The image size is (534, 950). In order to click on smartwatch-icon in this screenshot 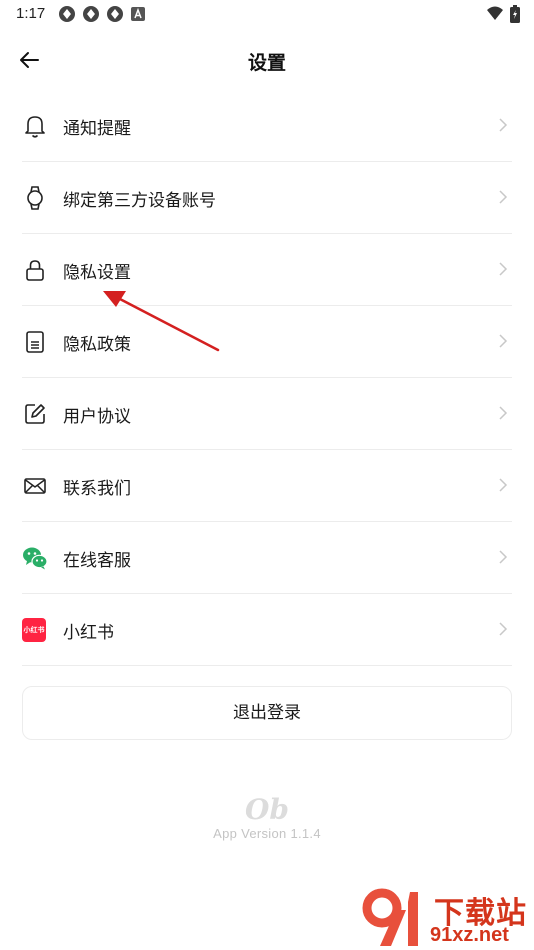, I will do `click(35, 198)`.